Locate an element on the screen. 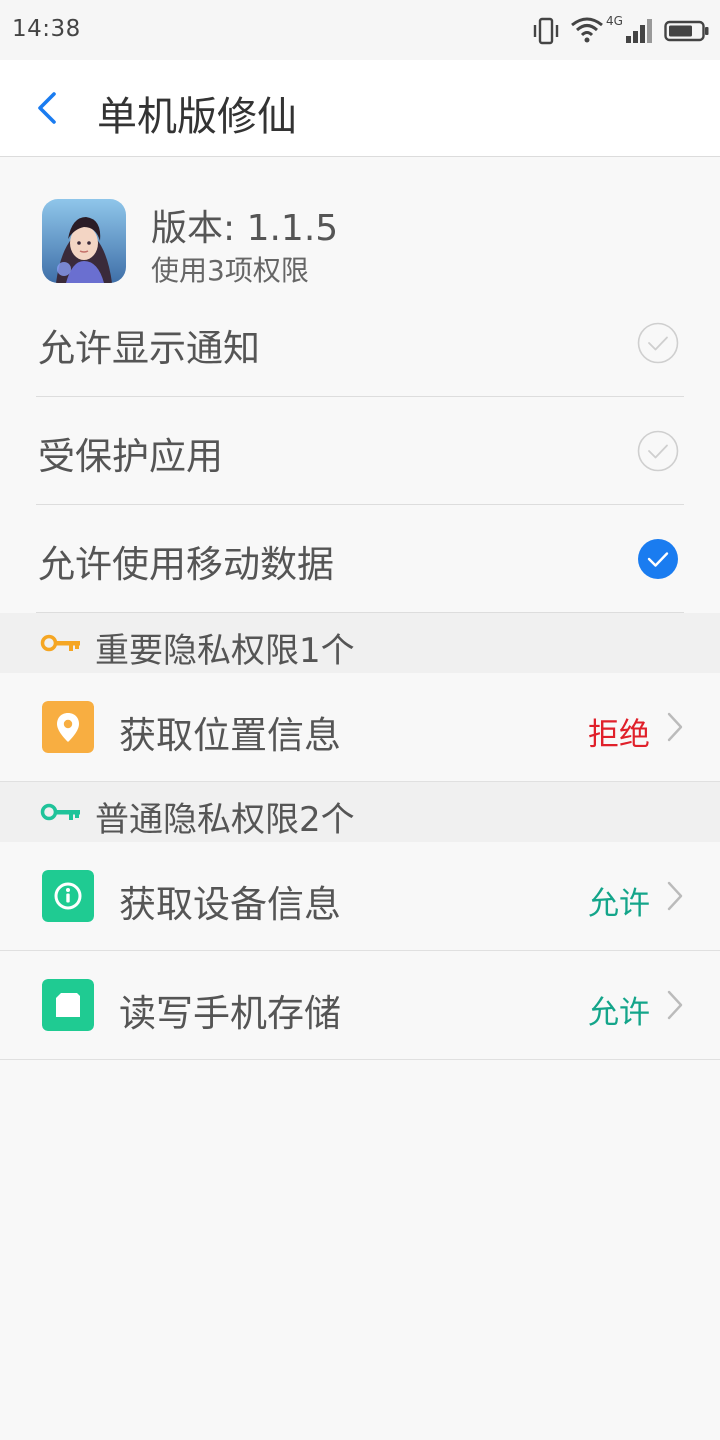 The image size is (720, 1440). vibrate-icon is located at coordinates (546, 31).